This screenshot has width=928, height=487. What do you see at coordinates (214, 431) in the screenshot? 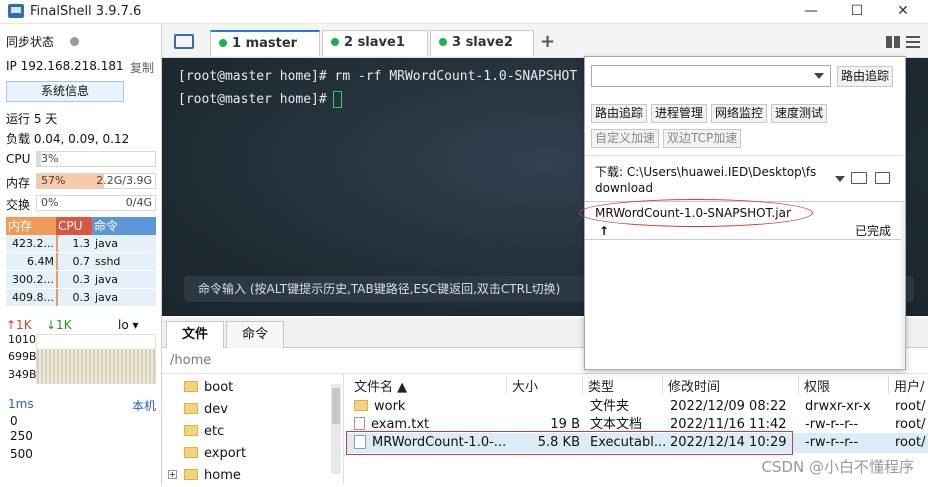
I see `tree-item-label: etc` at bounding box center [214, 431].